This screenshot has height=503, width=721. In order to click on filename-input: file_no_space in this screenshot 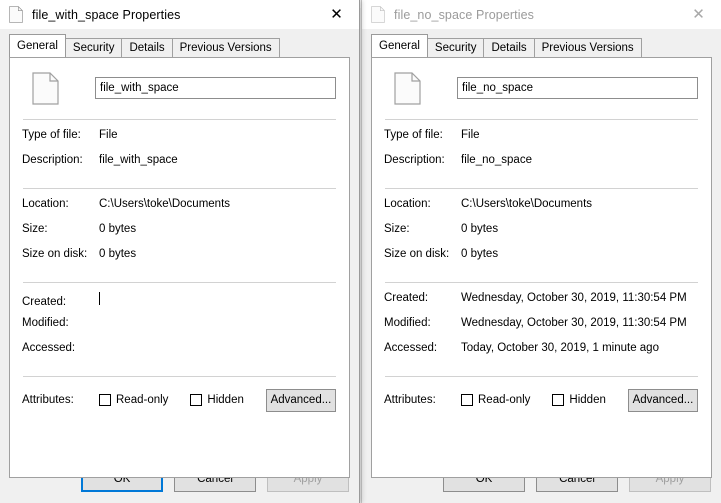, I will do `click(577, 88)`.